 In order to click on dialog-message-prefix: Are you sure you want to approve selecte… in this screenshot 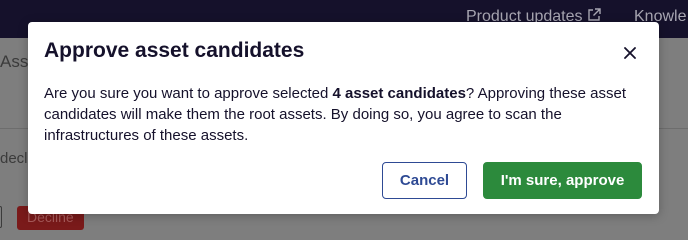, I will do `click(188, 93)`.